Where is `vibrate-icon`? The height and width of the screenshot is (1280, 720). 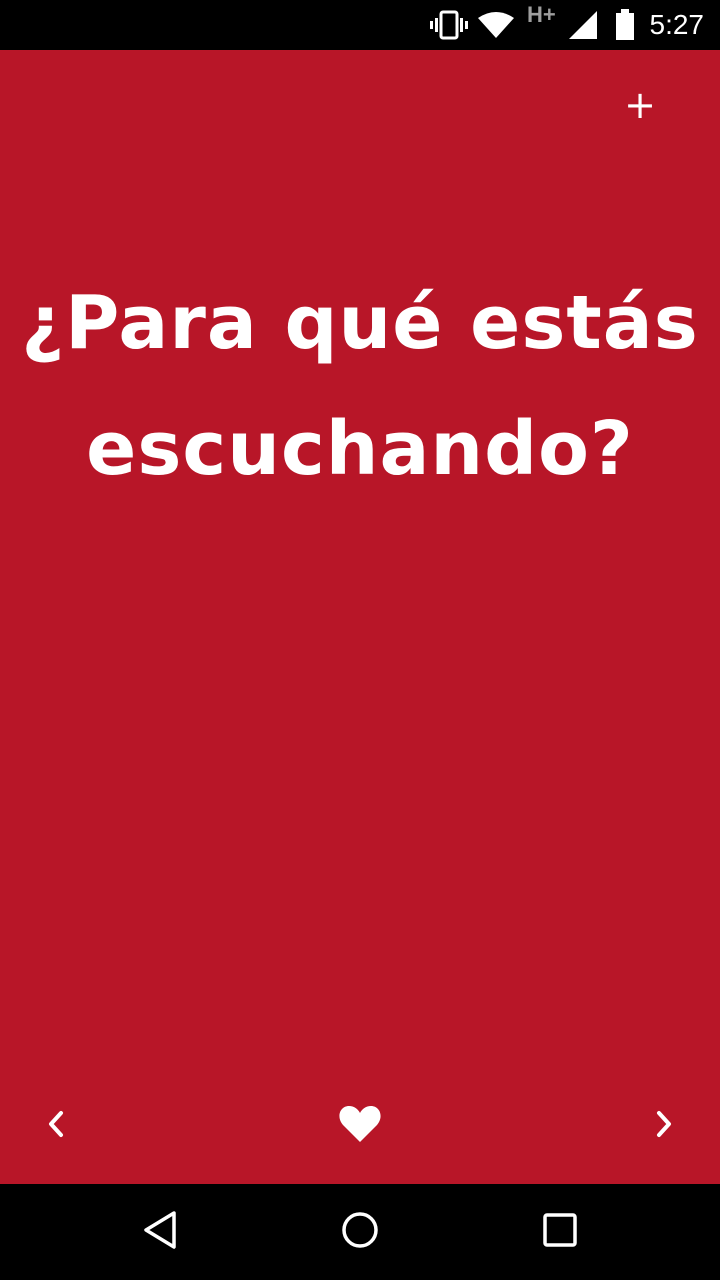
vibrate-icon is located at coordinates (449, 25).